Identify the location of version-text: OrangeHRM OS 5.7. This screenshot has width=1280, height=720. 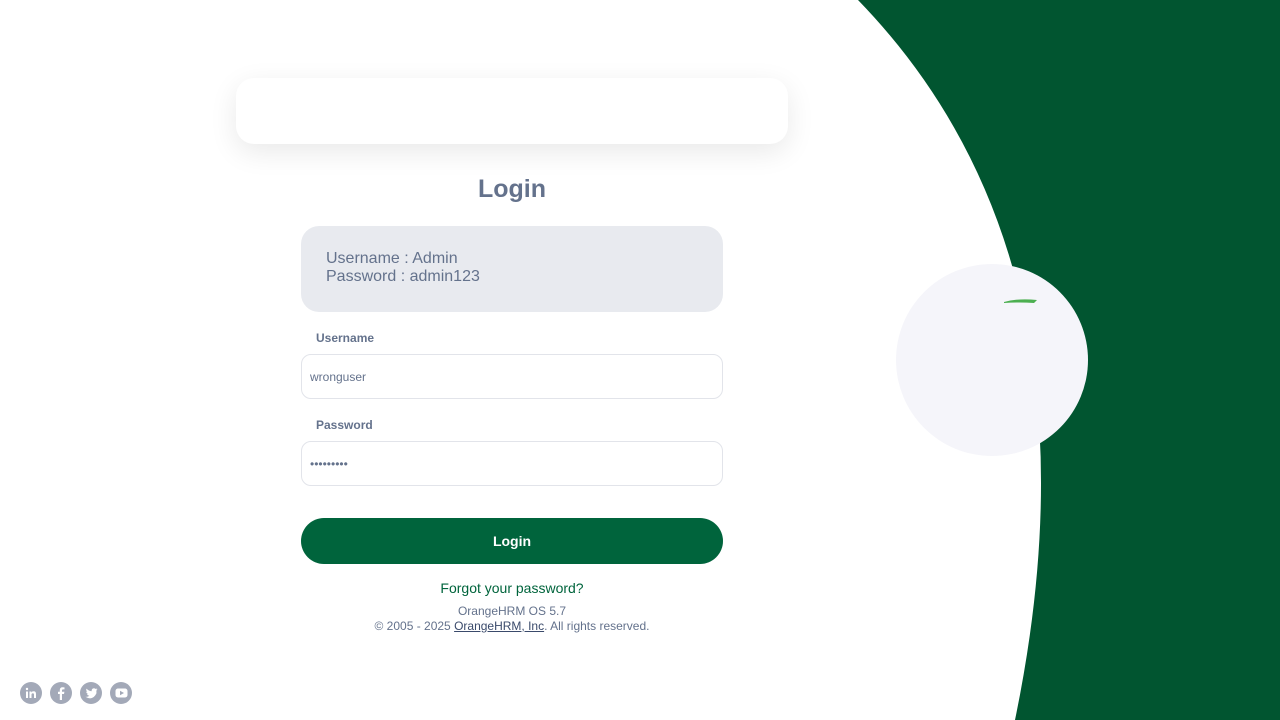
(512, 611).